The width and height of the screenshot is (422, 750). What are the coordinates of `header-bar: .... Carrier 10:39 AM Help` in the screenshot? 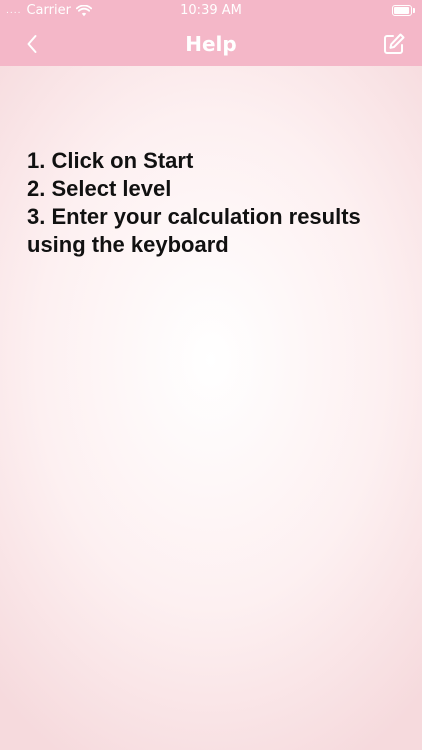 It's located at (211, 33).